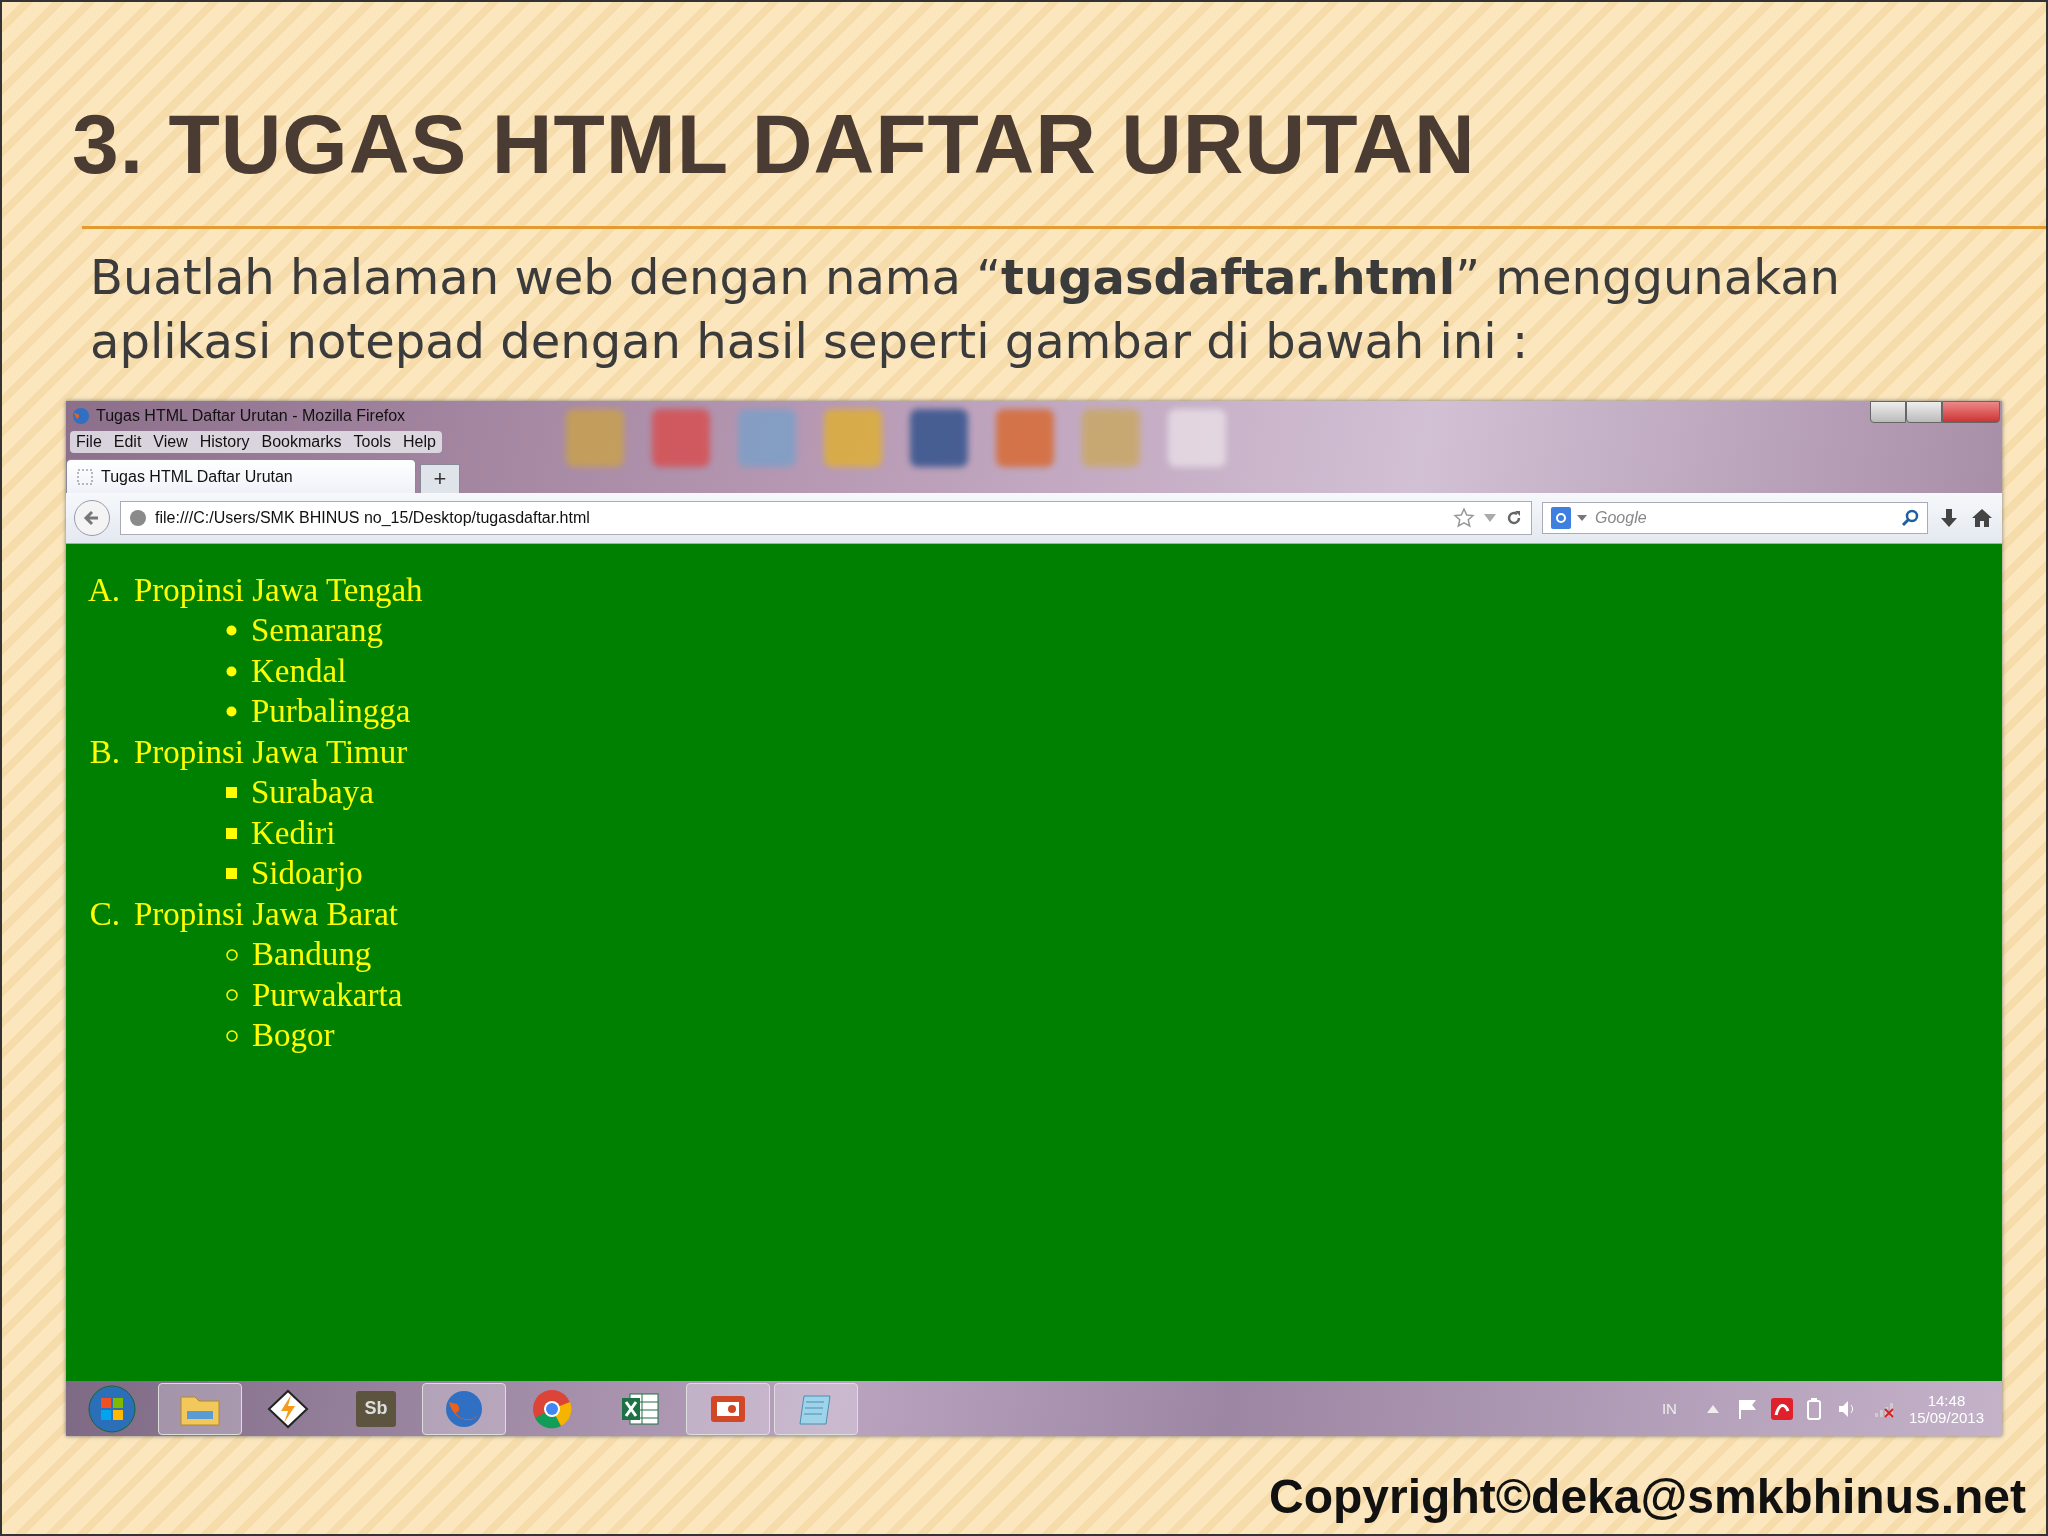 The image size is (2048, 1536). I want to click on list-item: Bogor, so click(293, 1036).